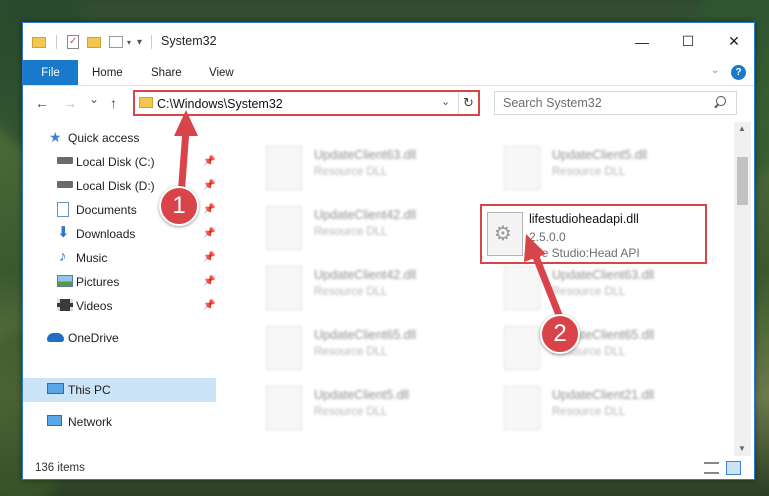 This screenshot has width=769, height=496. What do you see at coordinates (220, 104) in the screenshot?
I see `address-path: C:\Windows\System32` at bounding box center [220, 104].